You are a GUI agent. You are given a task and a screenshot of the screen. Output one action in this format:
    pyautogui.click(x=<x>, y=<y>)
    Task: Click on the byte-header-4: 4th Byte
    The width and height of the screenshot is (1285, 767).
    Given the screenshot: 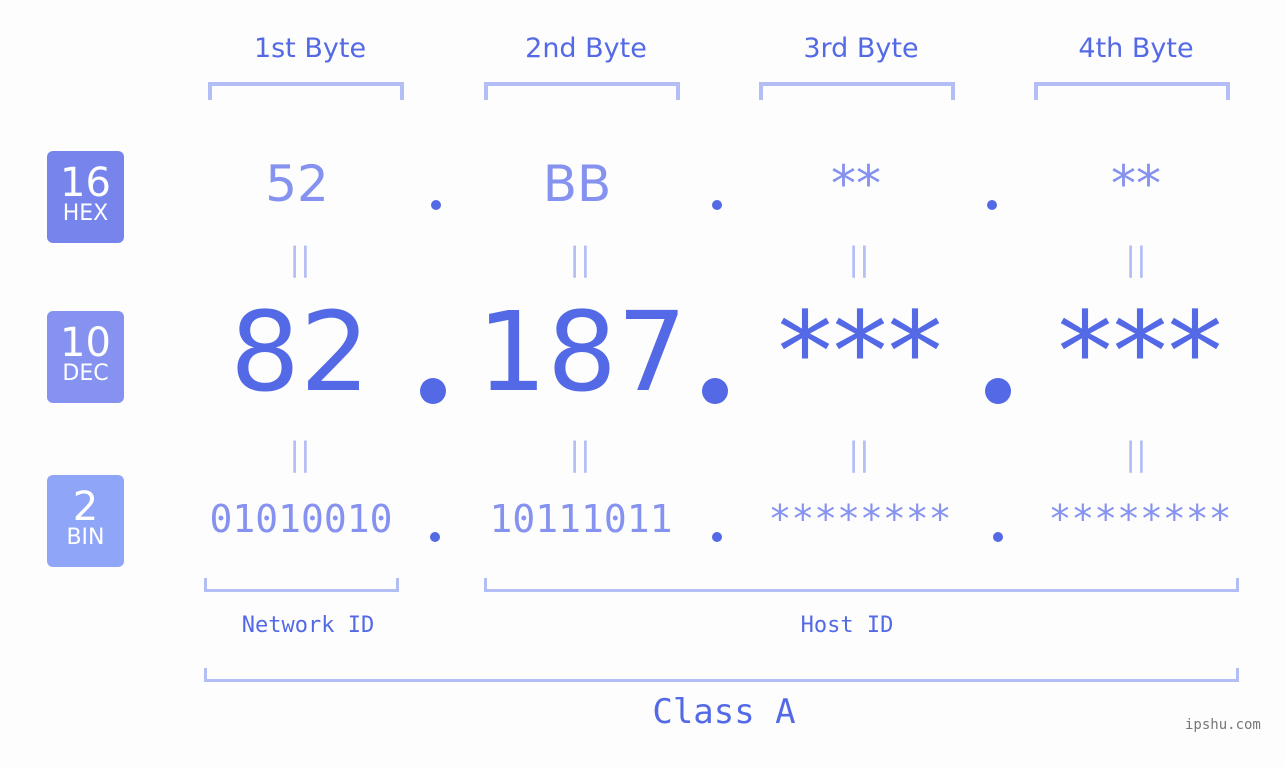 What is the action you would take?
    pyautogui.click(x=1136, y=48)
    